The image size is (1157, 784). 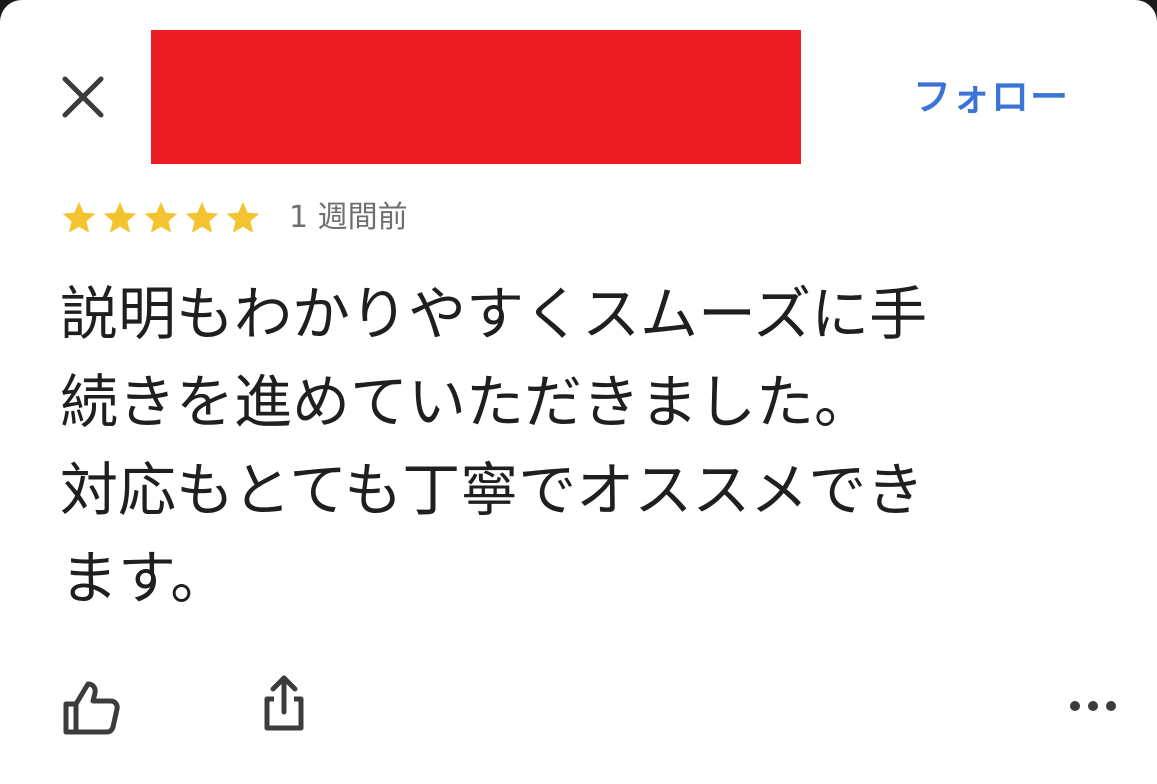 I want to click on thumbs-up-icon, so click(x=91, y=708).